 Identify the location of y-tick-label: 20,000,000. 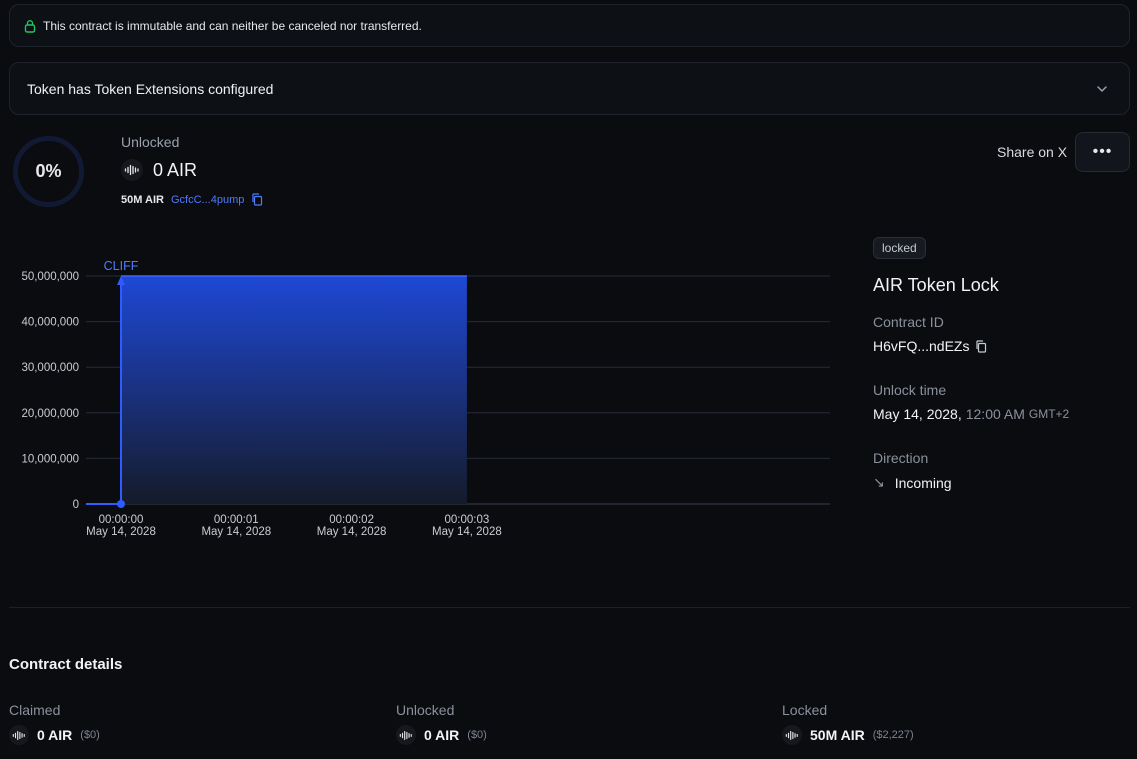
(50, 414).